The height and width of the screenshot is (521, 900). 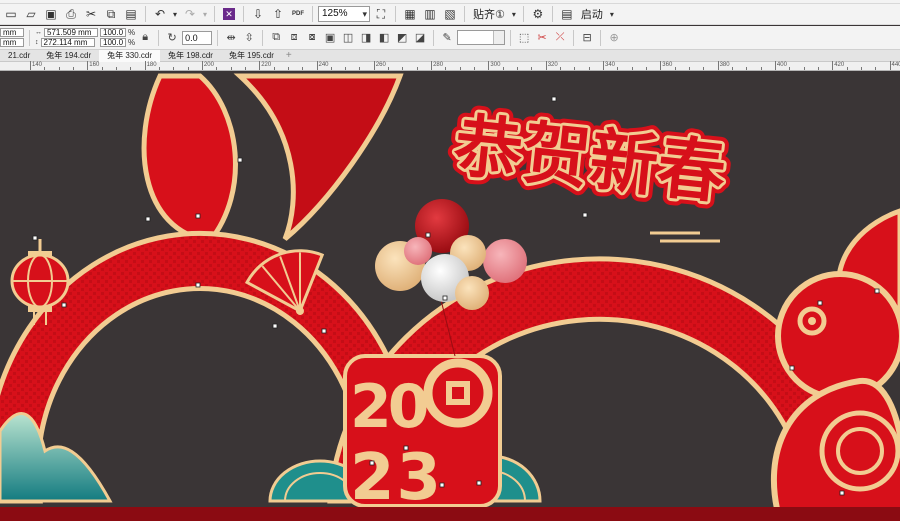 I want to click on position-x-field: mm, so click(x=12, y=32).